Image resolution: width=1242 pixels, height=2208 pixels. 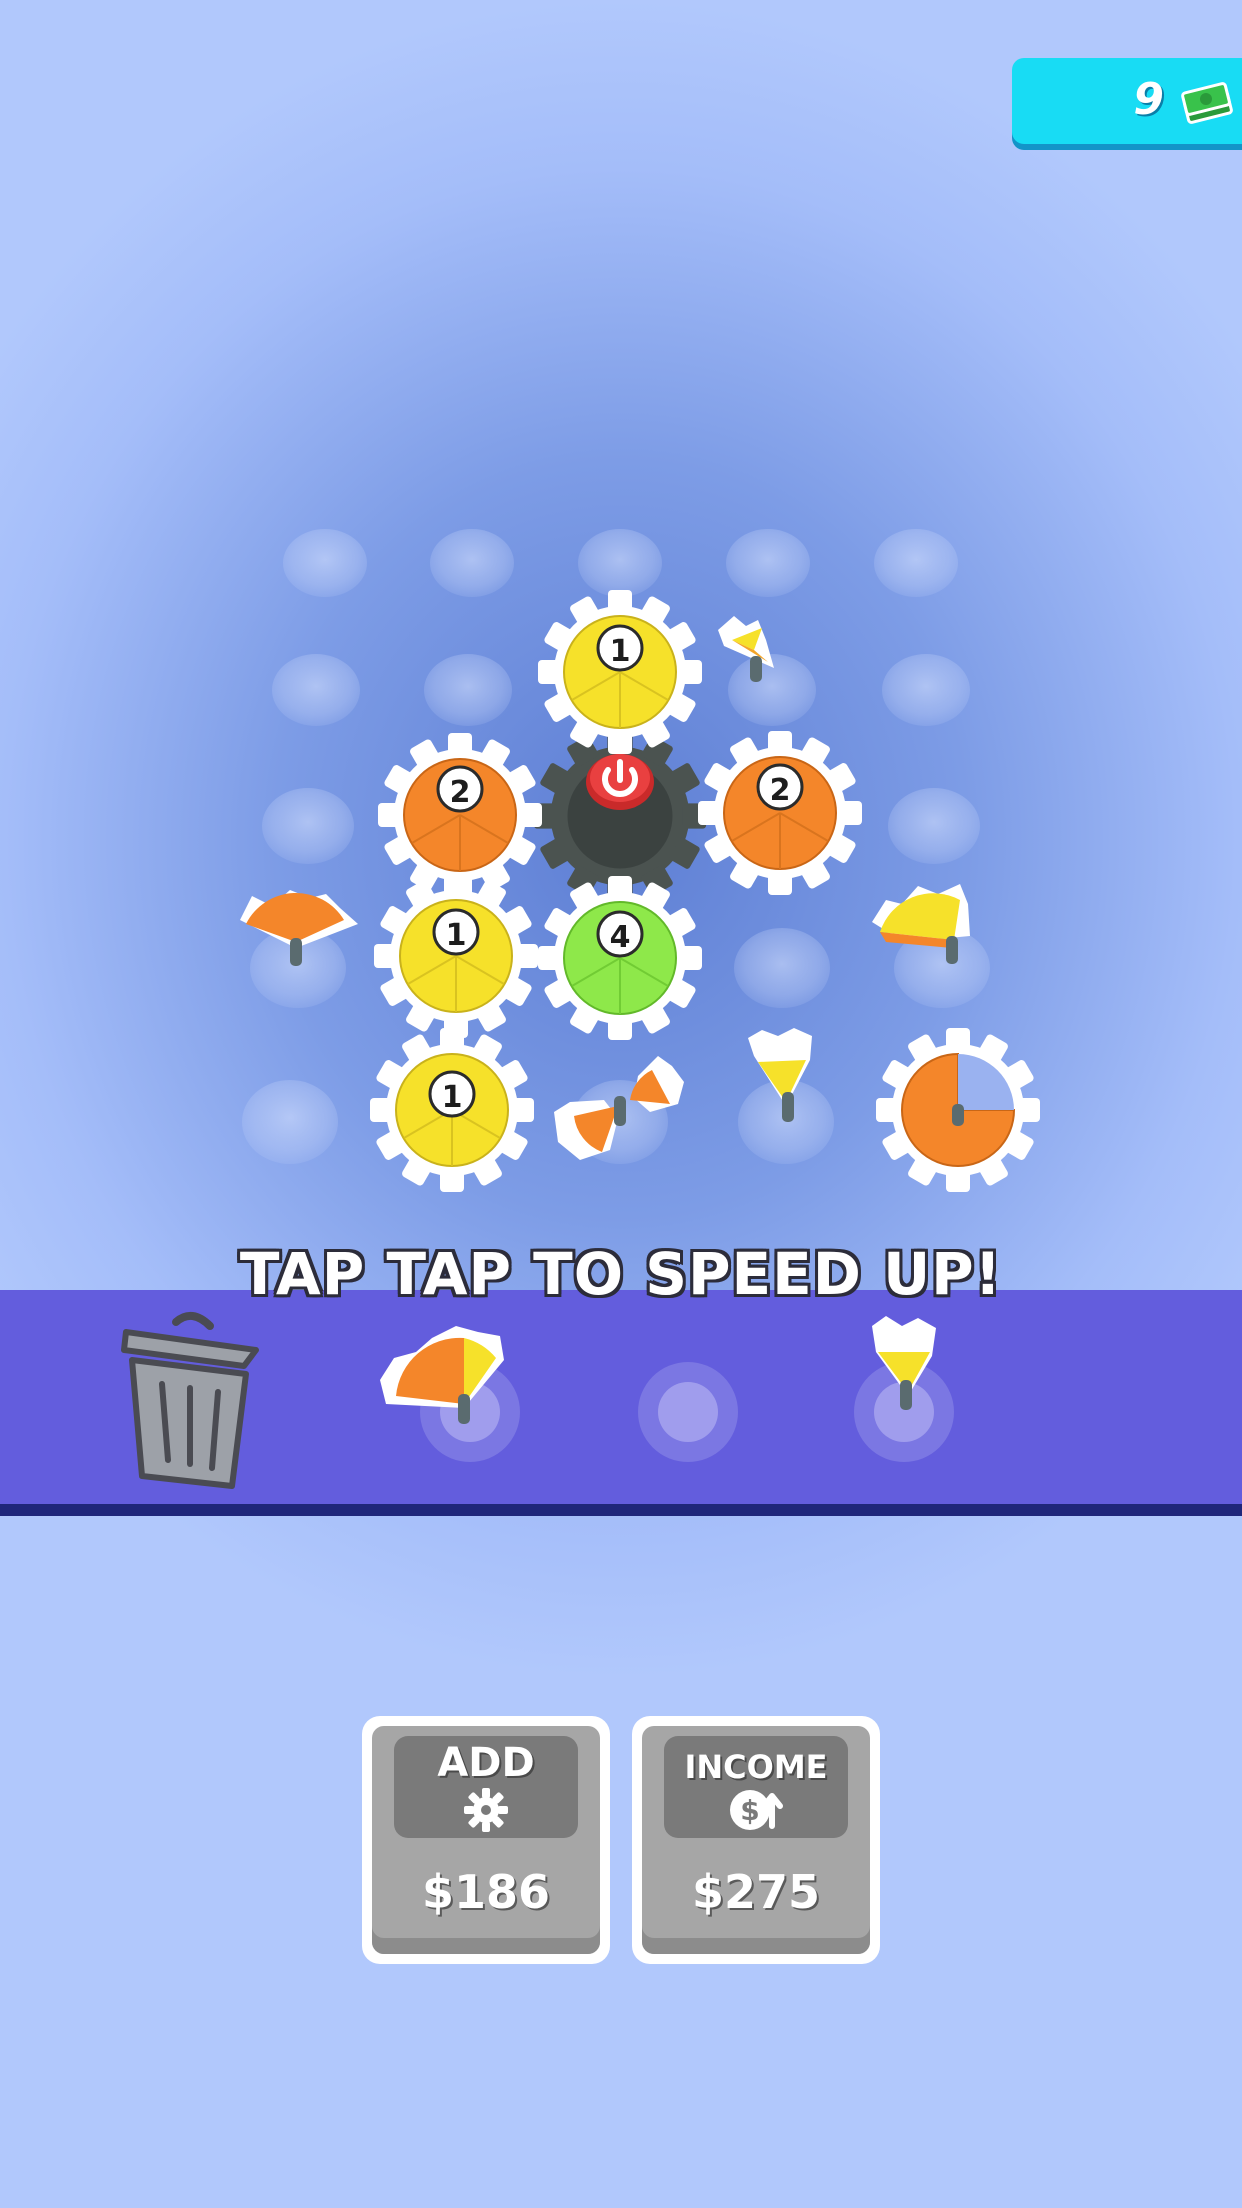 What do you see at coordinates (190, 1400) in the screenshot?
I see `trash-can-icon` at bounding box center [190, 1400].